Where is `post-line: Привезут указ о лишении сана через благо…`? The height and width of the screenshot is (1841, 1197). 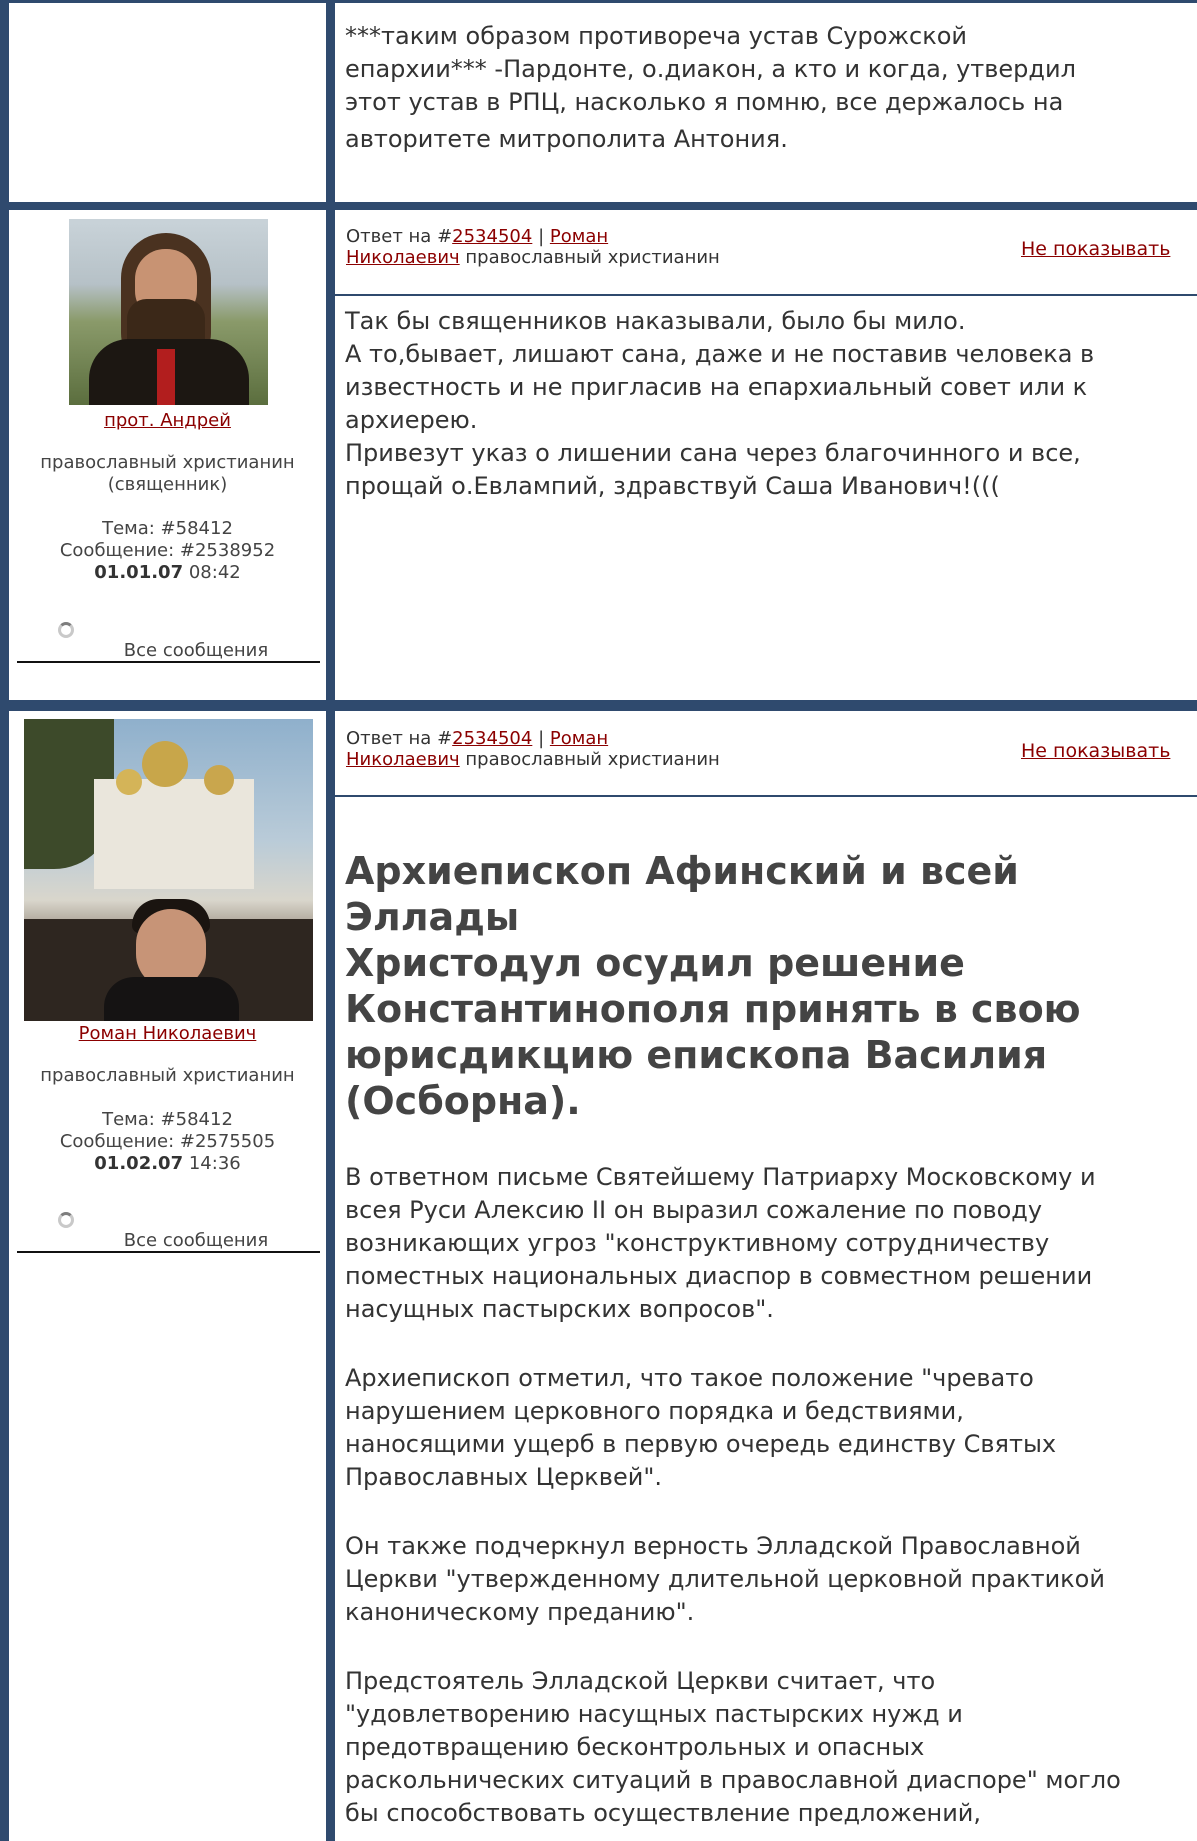
post-line: Привезут указ о лишении сана через благо… is located at coordinates (713, 453).